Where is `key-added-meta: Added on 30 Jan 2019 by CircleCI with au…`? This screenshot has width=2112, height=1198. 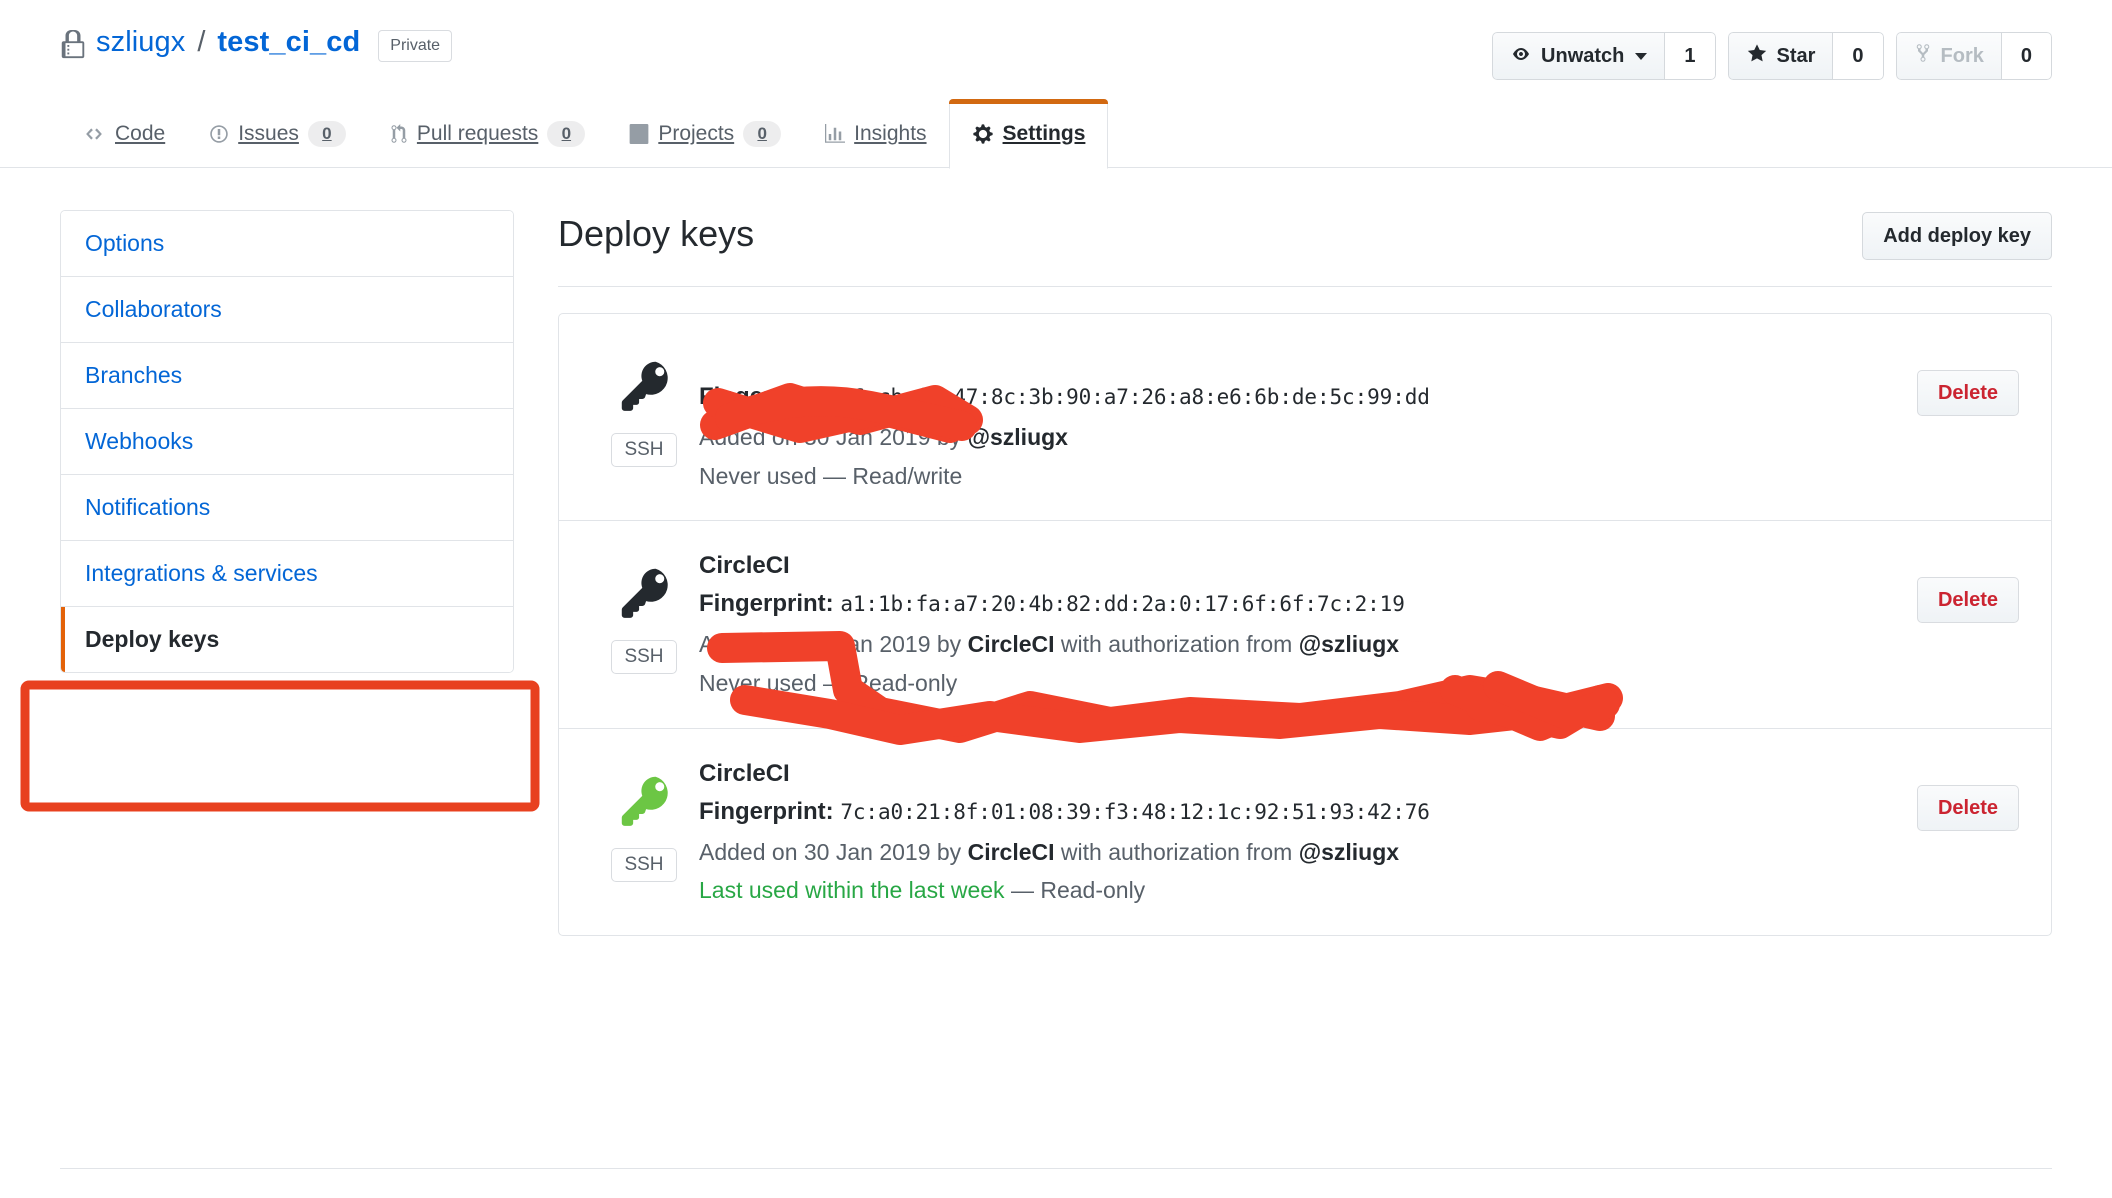 key-added-meta: Added on 30 Jan 2019 by CircleCI with au… is located at coordinates (1298, 644).